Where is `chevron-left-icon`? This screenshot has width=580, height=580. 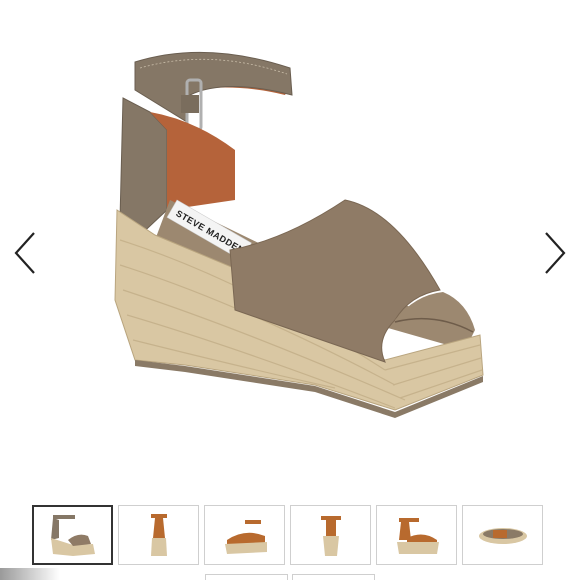
chevron-left-icon is located at coordinates (24, 253).